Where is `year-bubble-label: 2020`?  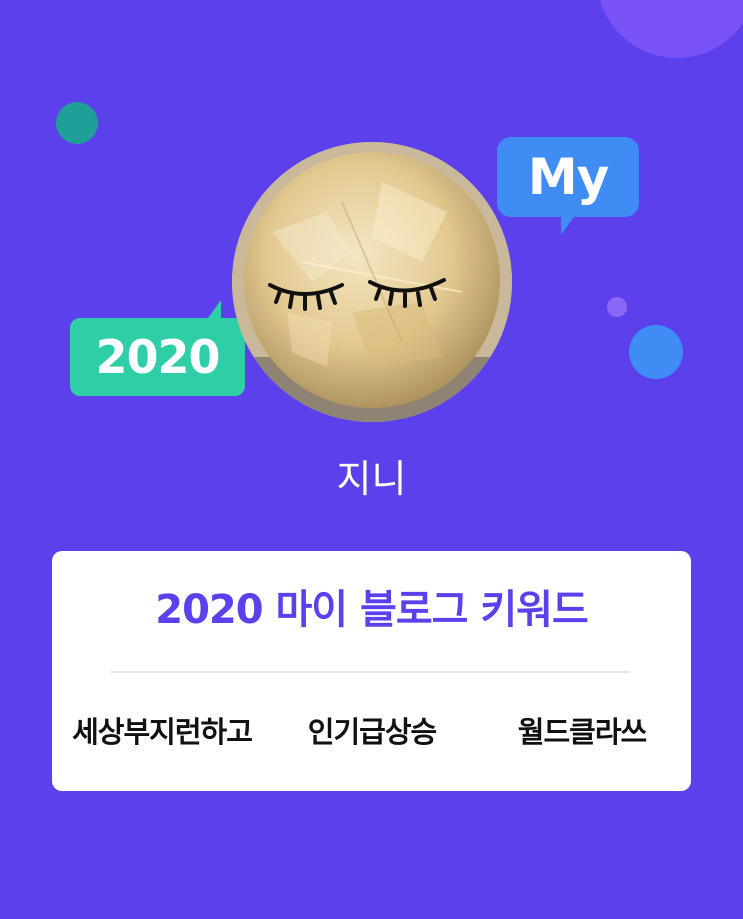
year-bubble-label: 2020 is located at coordinates (157, 357).